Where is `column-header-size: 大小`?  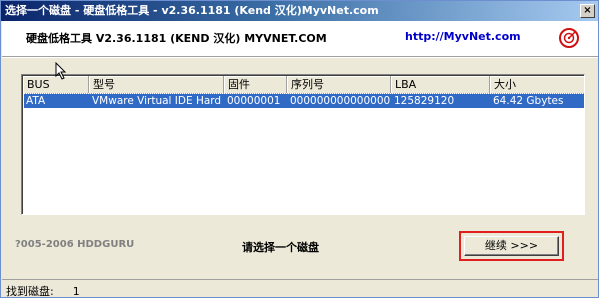 column-header-size: 大小 is located at coordinates (537, 85).